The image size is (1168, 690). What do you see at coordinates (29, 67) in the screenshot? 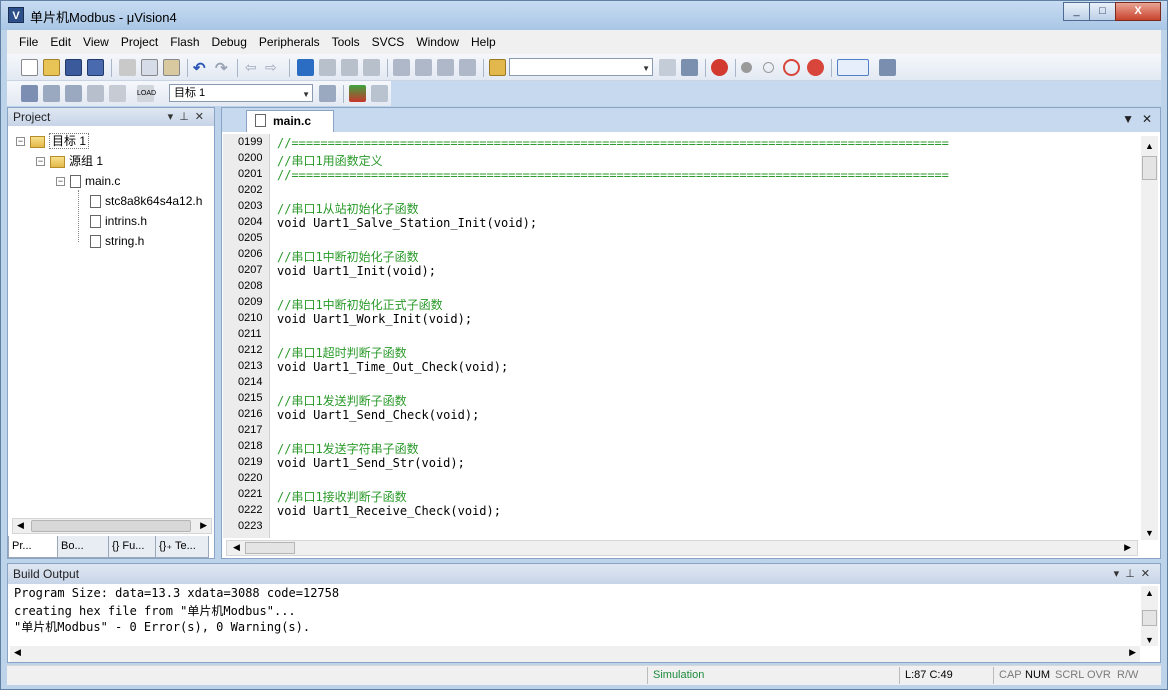
I see `new-file-icon` at bounding box center [29, 67].